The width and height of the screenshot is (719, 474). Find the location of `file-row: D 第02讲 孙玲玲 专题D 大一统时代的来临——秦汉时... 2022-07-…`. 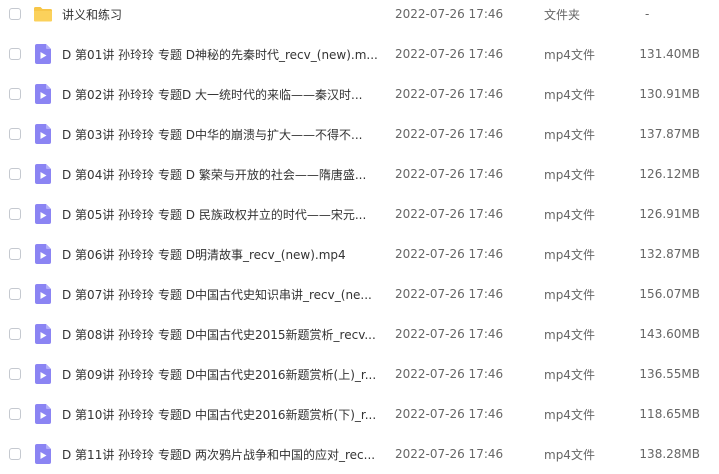

file-row: D 第02讲 孙玲玲 专题D 大一统时代的来临——秦汉时... 2022-07-… is located at coordinates (359, 94).